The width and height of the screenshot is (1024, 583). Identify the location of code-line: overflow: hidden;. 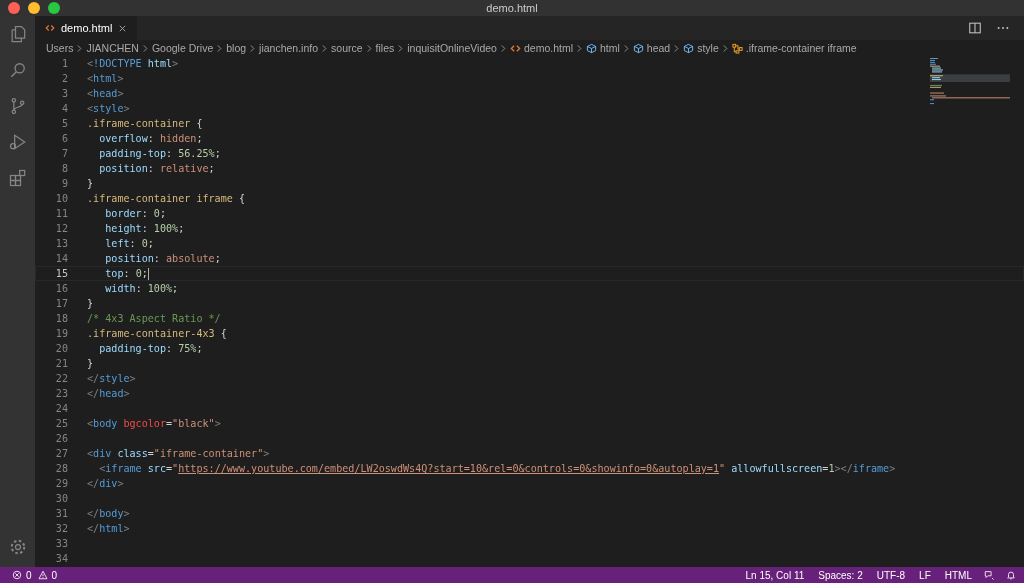
(150, 138).